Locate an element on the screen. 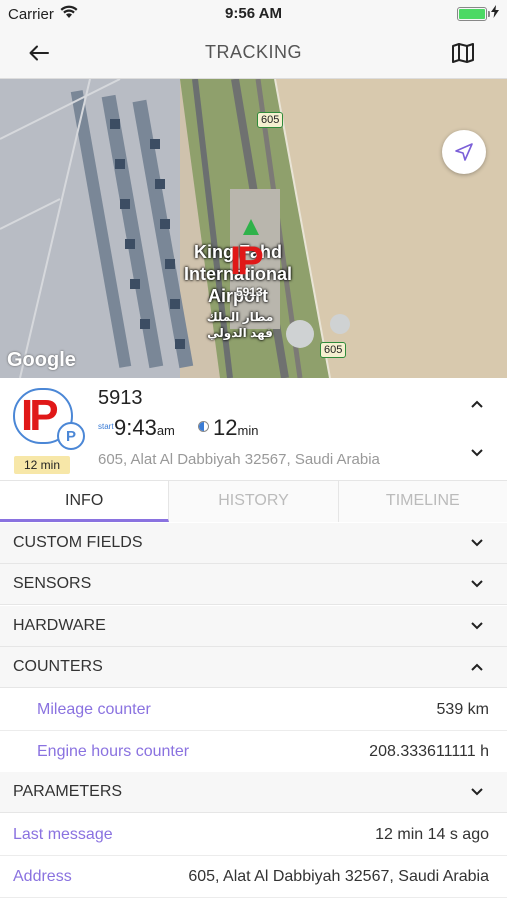 The height and width of the screenshot is (900, 507). expand-button is located at coordinates (477, 453).